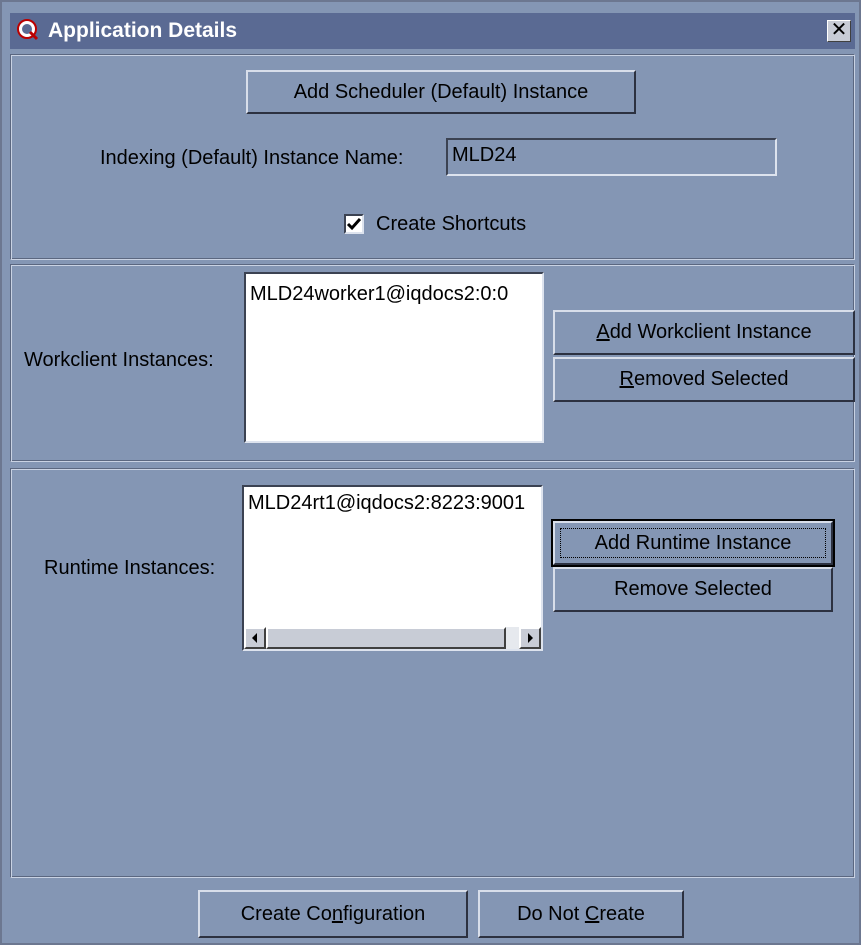 The height and width of the screenshot is (945, 861). I want to click on scroll-right-icon, so click(530, 638).